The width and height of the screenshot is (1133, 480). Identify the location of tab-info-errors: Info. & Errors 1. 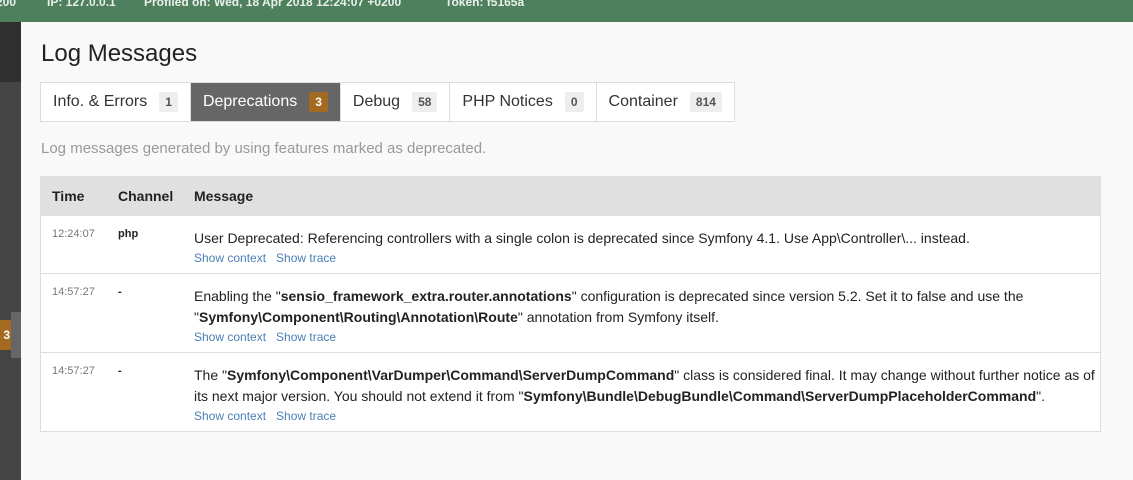
(116, 102).